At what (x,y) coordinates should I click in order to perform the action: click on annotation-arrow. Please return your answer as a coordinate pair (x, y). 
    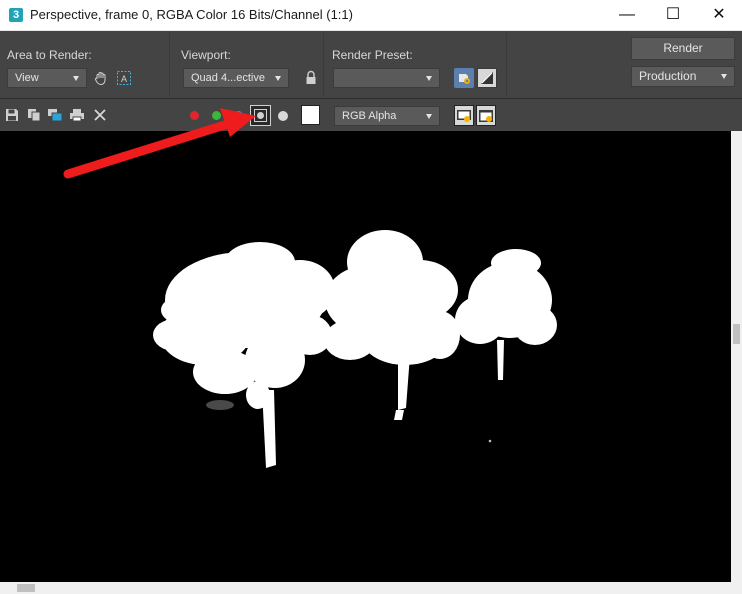
    Looking at the image, I should click on (159, 143).